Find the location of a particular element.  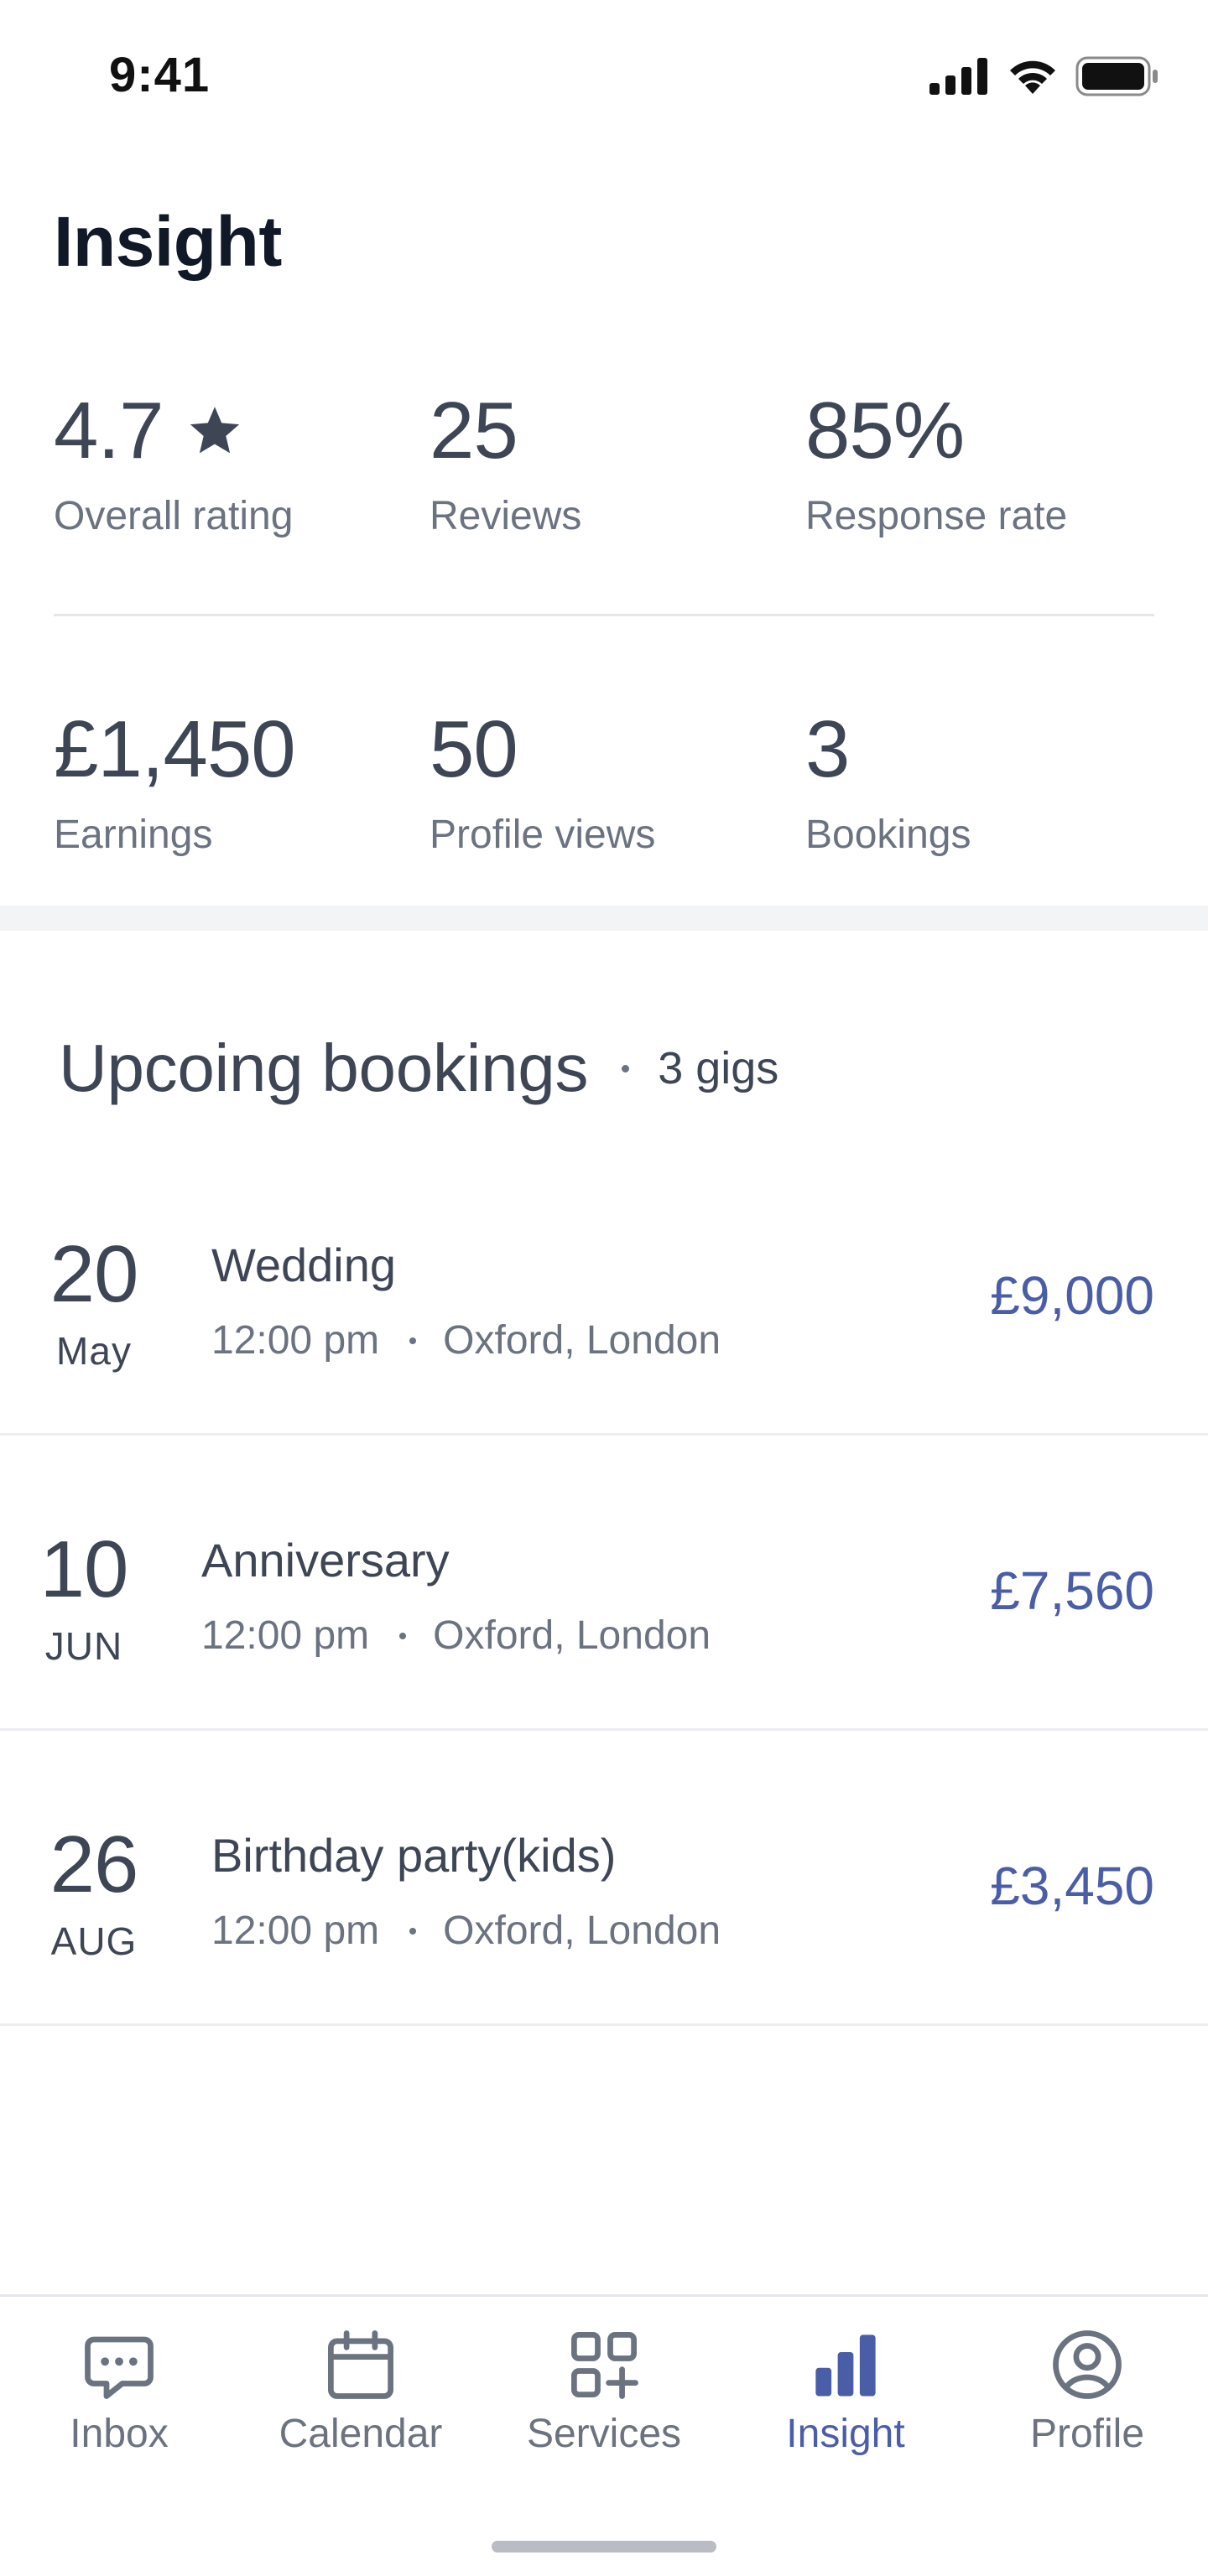

date-month: AUG is located at coordinates (94, 1941).